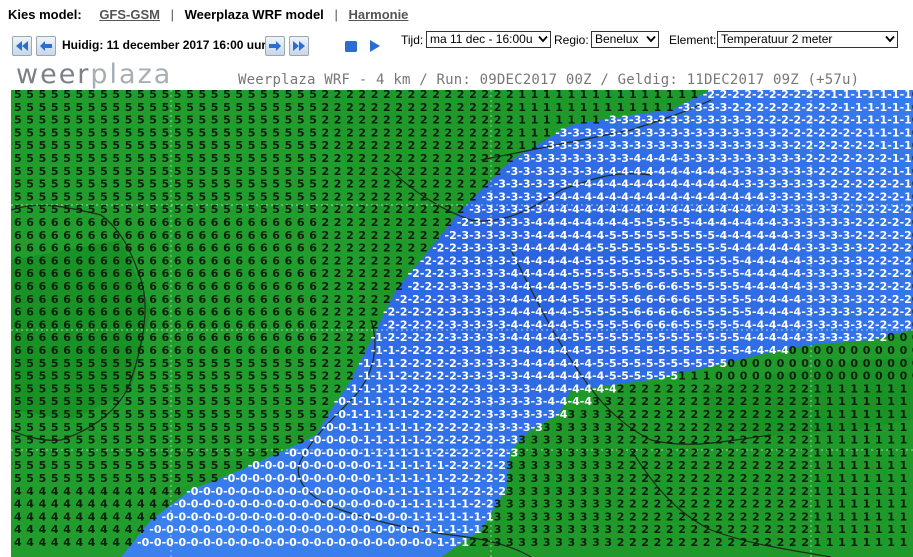 This screenshot has height=557, width=913. I want to click on element-select: Temperatuur 2 meter, so click(807, 39).